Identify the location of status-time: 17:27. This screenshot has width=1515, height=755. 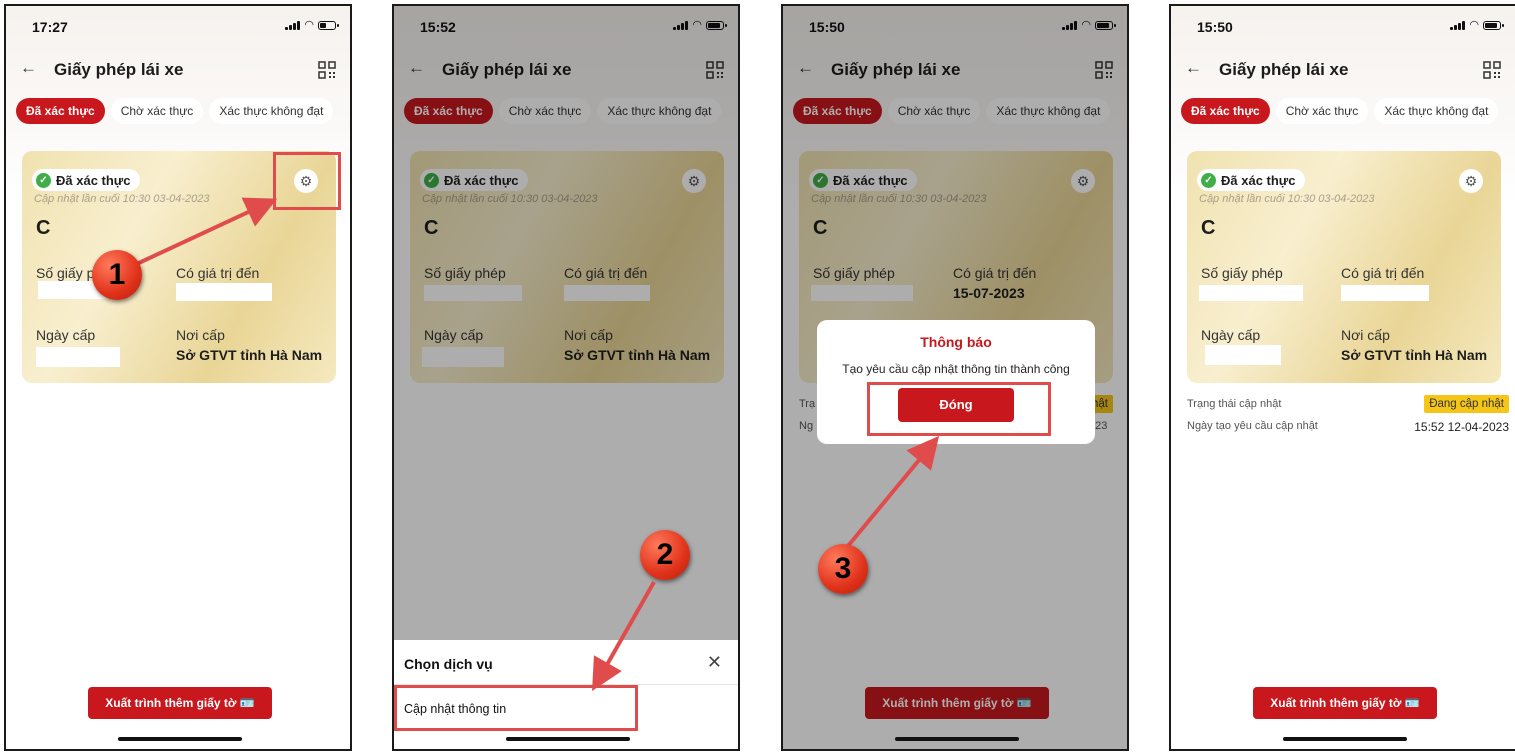
(50, 27).